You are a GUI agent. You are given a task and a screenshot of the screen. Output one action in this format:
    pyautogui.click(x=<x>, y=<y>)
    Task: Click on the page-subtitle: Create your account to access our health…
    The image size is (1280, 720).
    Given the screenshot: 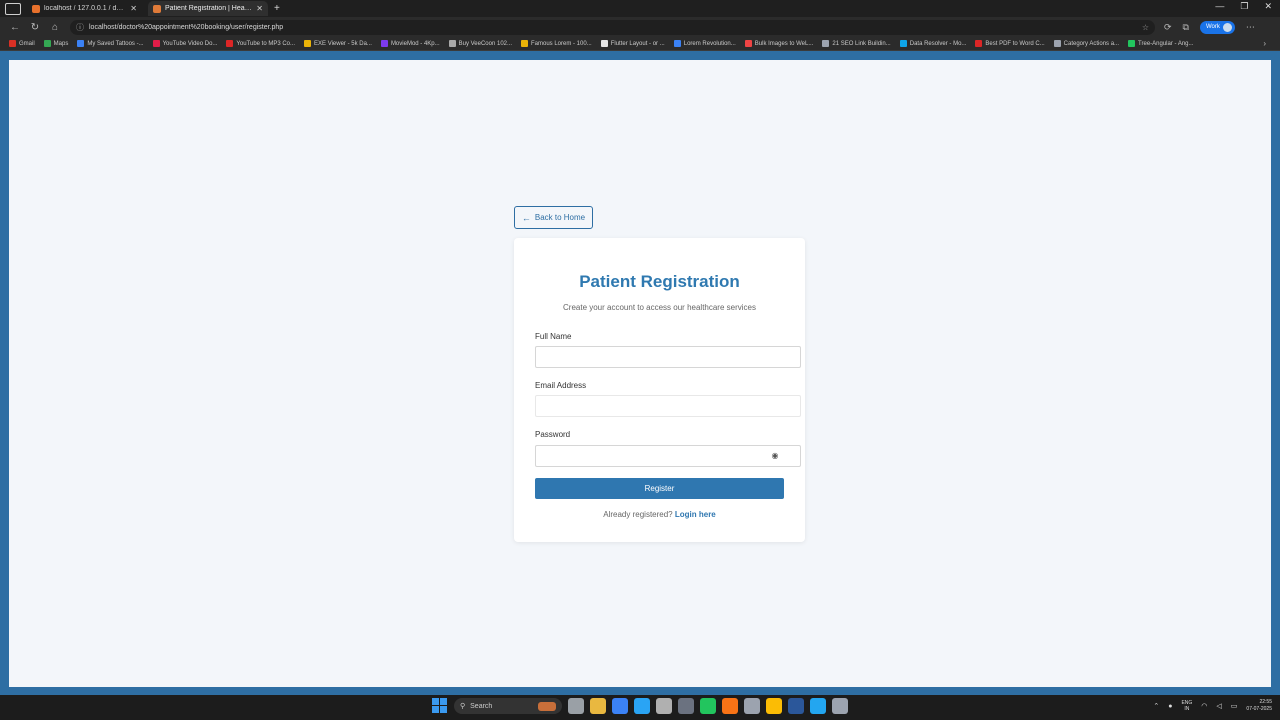 What is the action you would take?
    pyautogui.click(x=659, y=307)
    